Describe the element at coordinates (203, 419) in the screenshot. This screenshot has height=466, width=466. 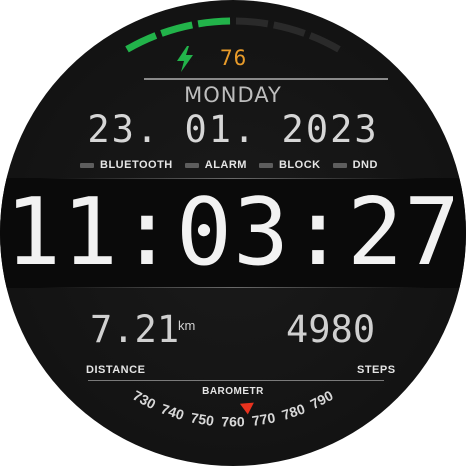
I see `barometer-tick-label: 750` at that location.